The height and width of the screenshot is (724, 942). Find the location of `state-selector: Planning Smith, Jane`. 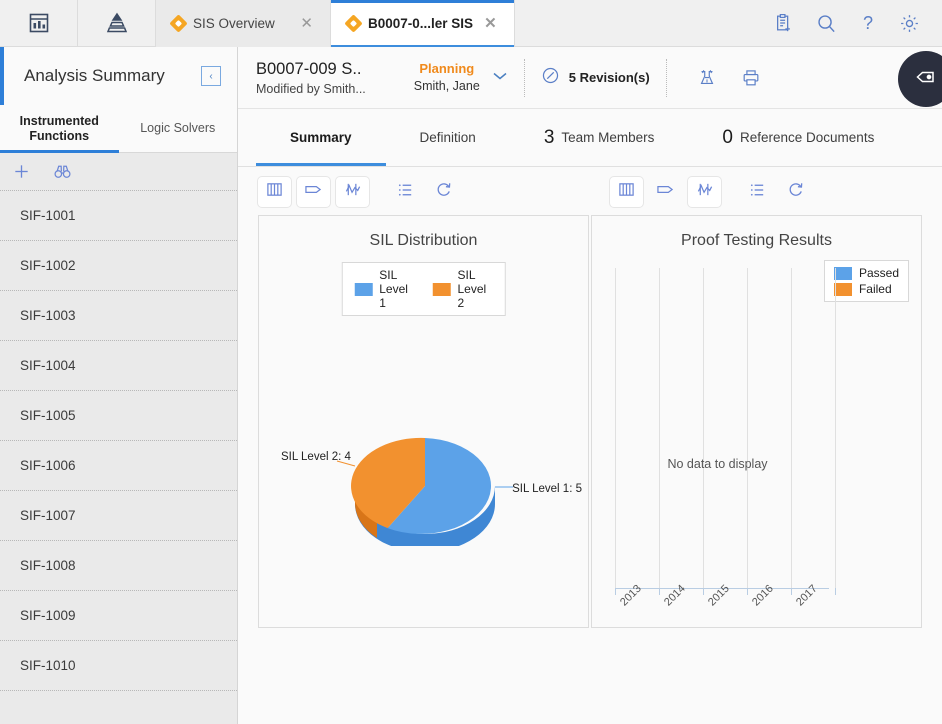

state-selector: Planning Smith, Jane is located at coordinates (461, 77).